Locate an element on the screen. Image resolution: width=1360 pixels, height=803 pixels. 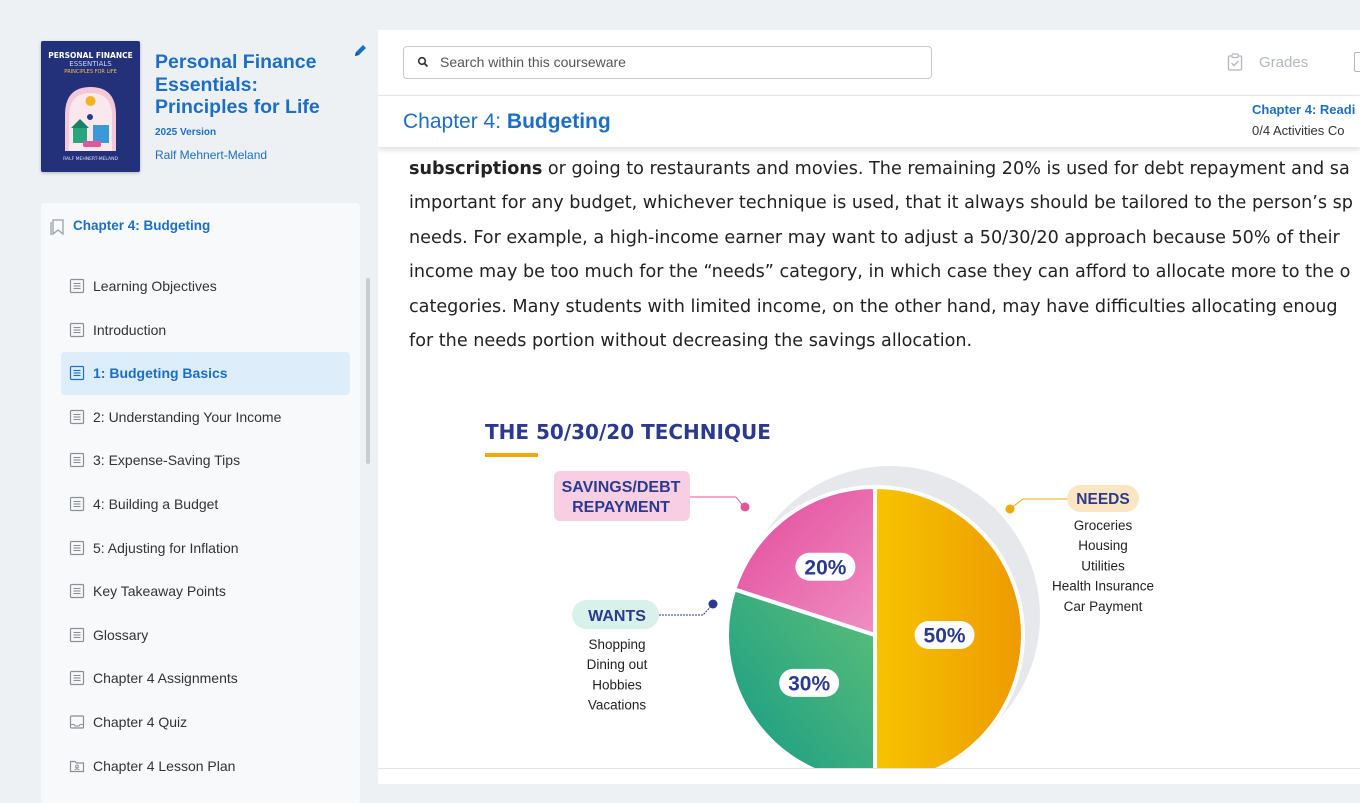
toc-chapter-title: Chapter 4: Budgeting is located at coordinates (141, 225).